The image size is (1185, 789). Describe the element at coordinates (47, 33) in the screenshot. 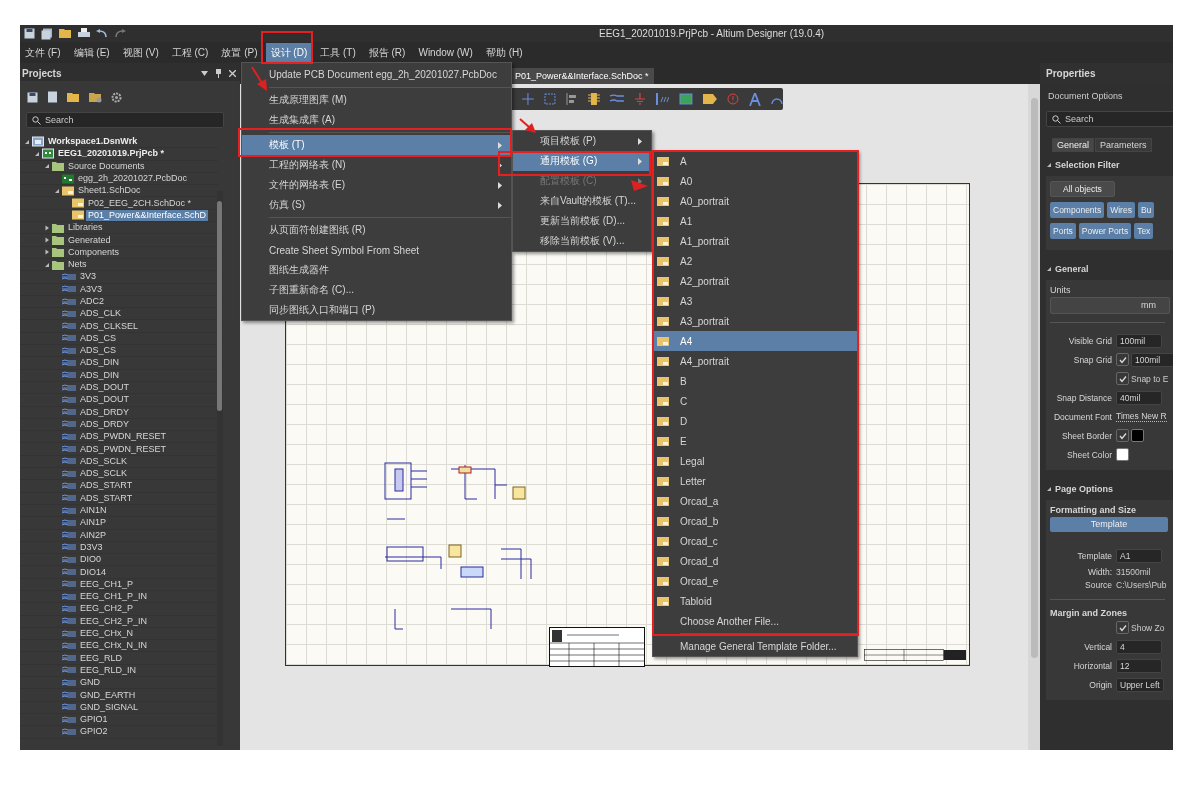

I see `save-all-icon` at that location.